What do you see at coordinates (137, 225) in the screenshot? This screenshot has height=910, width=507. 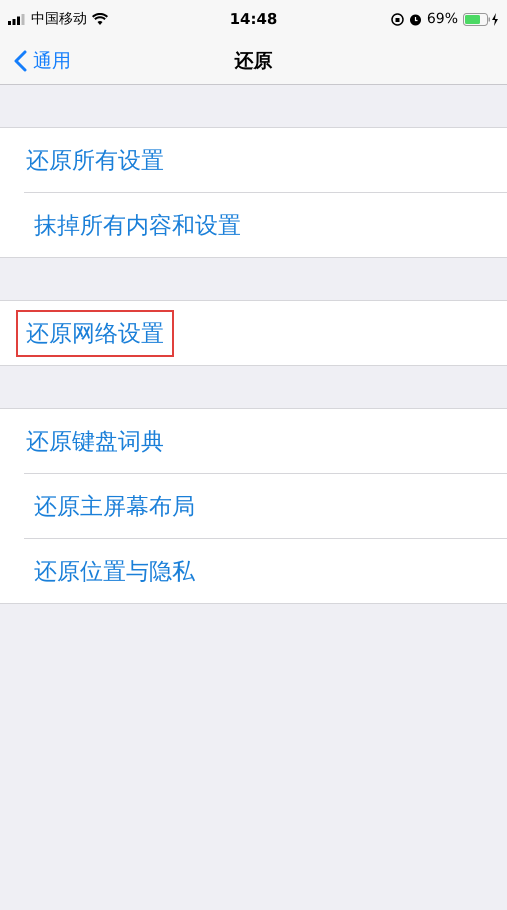 I see `reset-option: 抹掉所有内容和设置` at bounding box center [137, 225].